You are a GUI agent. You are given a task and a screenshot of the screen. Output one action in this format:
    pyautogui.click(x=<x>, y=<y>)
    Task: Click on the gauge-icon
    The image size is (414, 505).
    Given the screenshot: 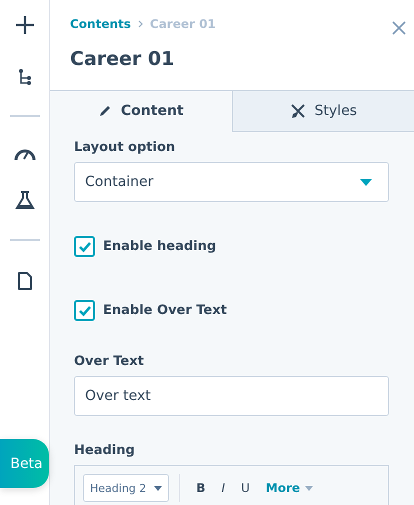 What is the action you would take?
    pyautogui.click(x=25, y=154)
    